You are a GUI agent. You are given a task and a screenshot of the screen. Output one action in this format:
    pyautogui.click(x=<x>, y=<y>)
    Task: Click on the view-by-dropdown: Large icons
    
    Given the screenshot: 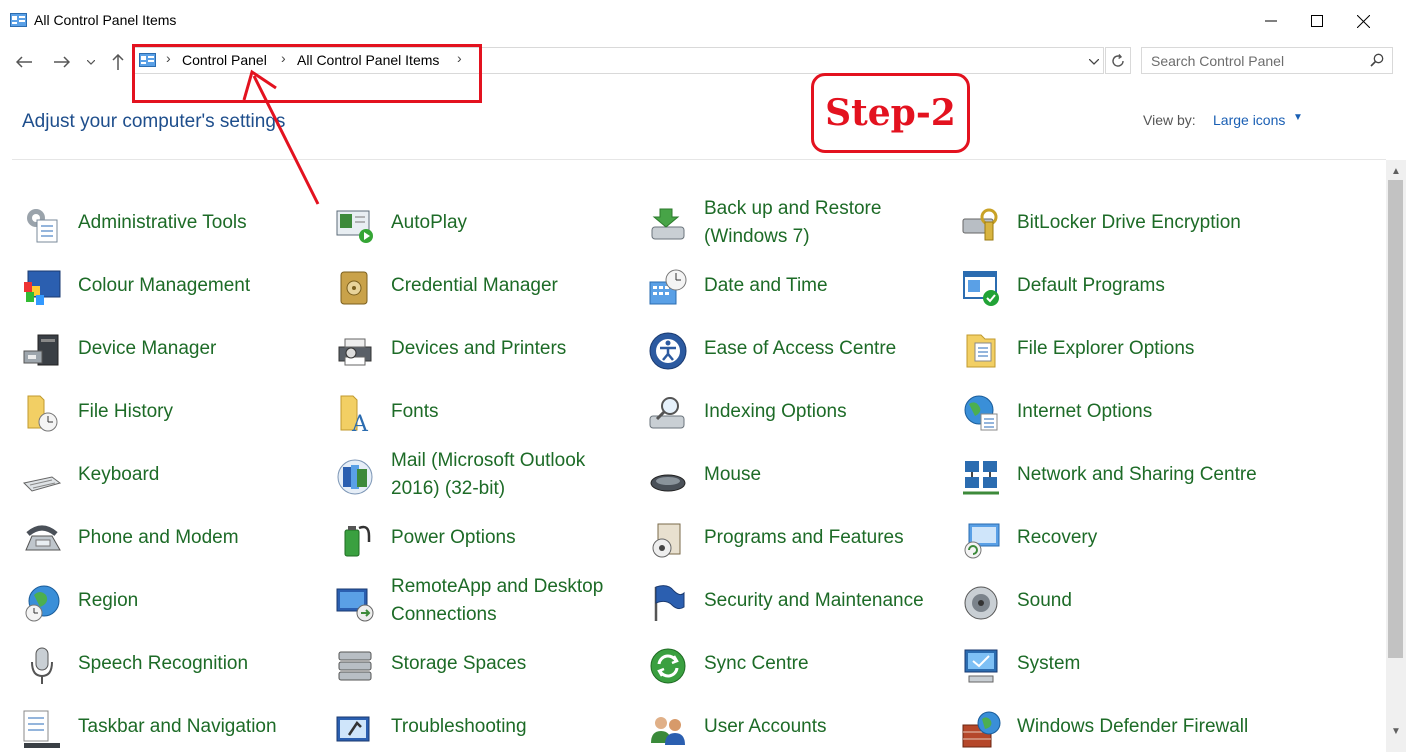 What is the action you would take?
    pyautogui.click(x=1249, y=120)
    